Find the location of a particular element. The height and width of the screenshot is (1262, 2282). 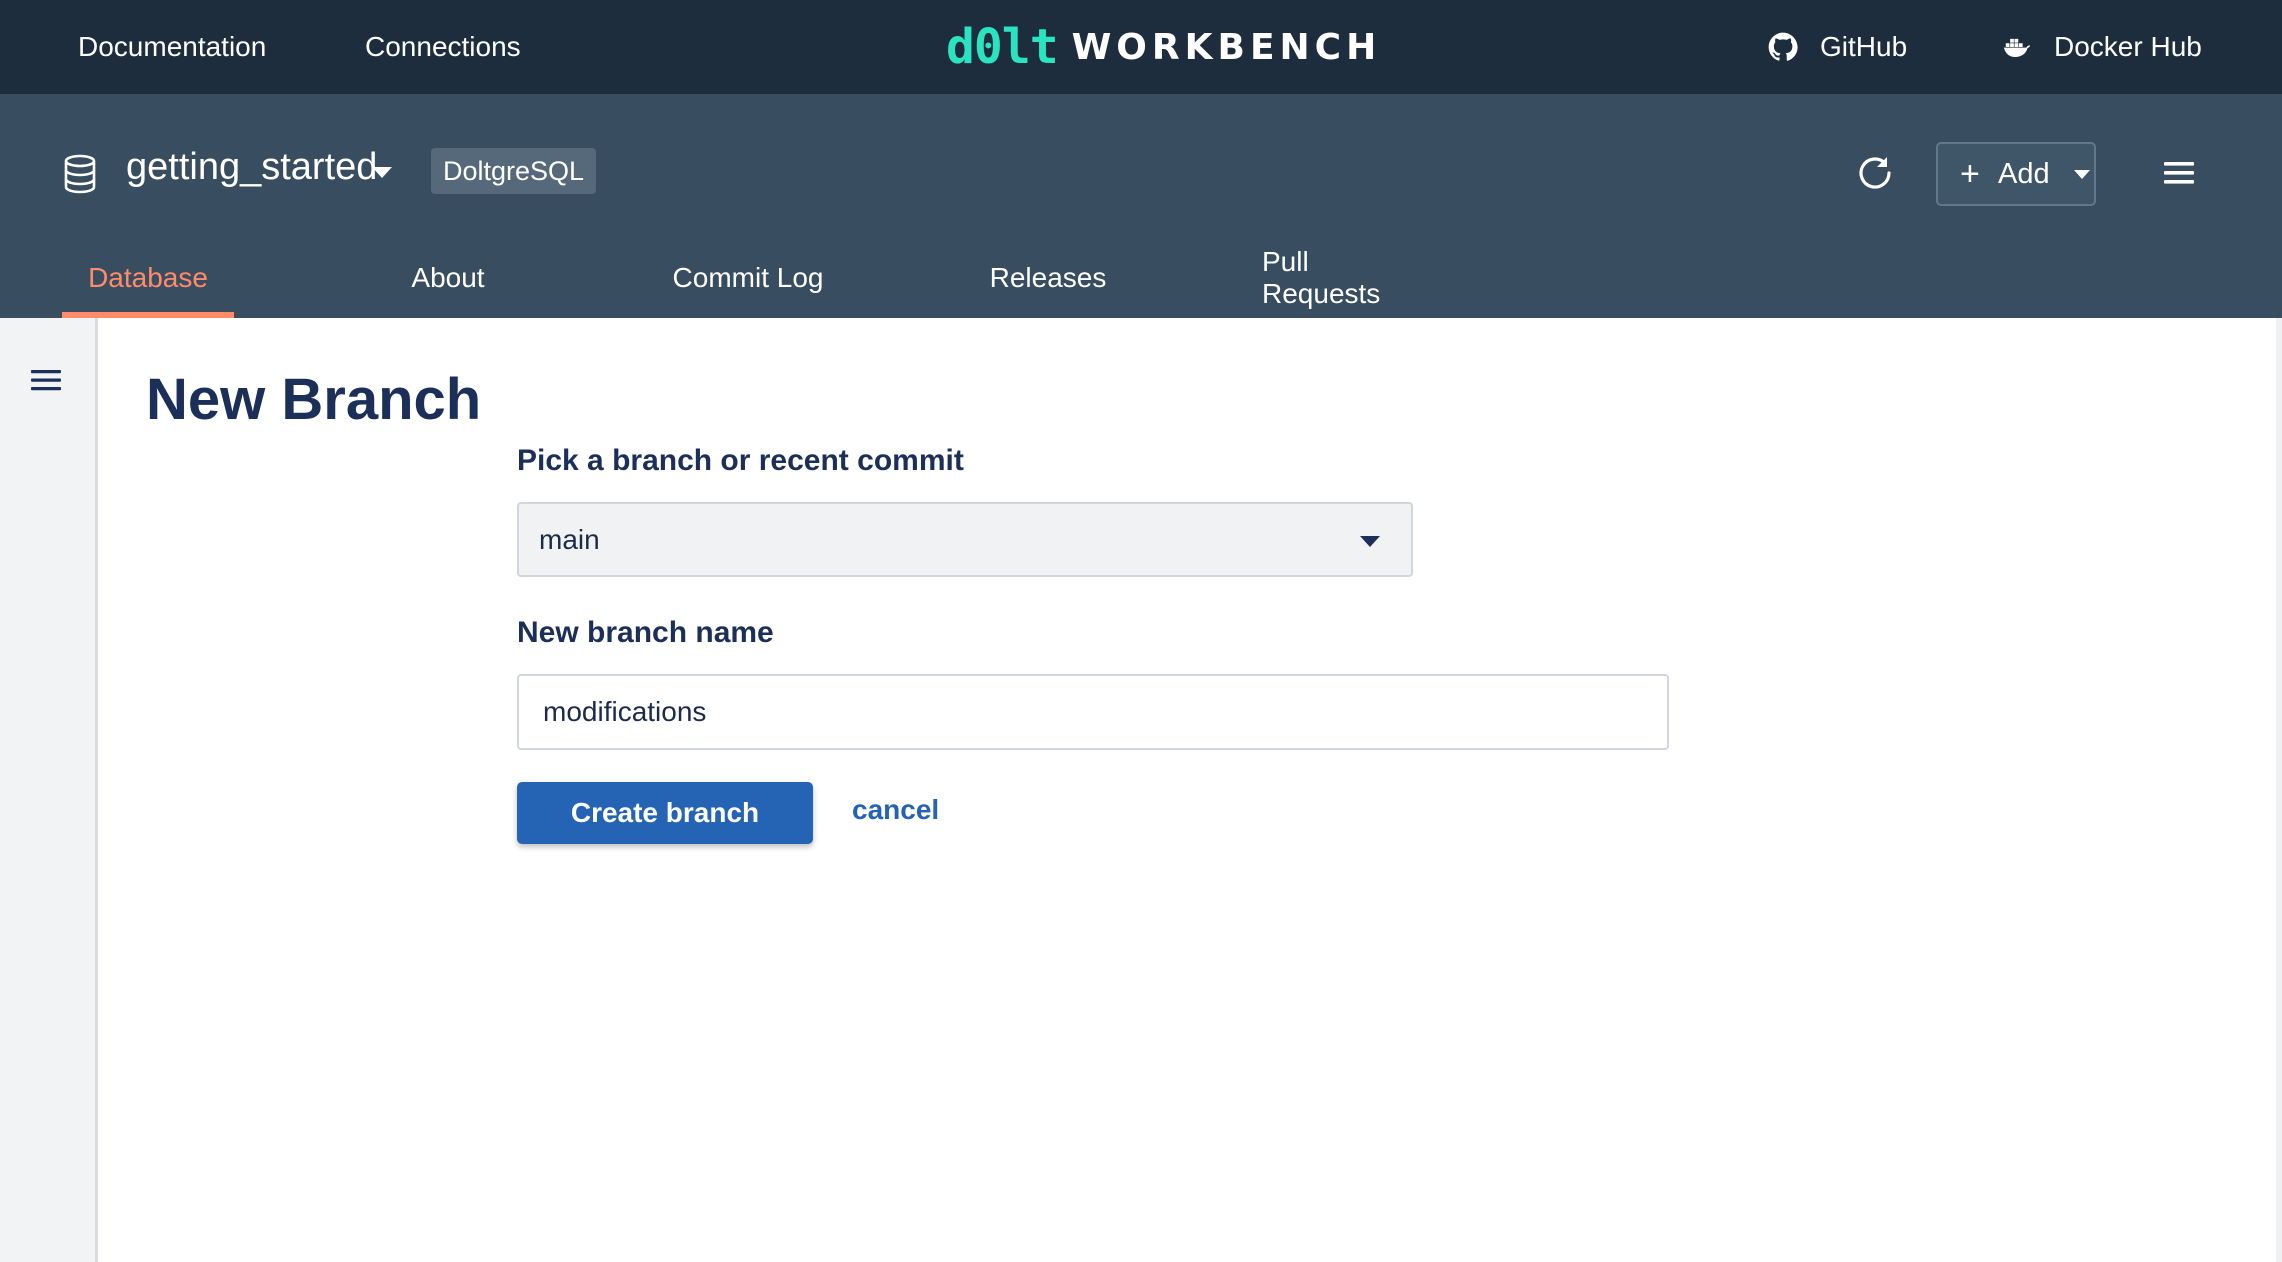

github-link: GitHub is located at coordinates (1837, 47).